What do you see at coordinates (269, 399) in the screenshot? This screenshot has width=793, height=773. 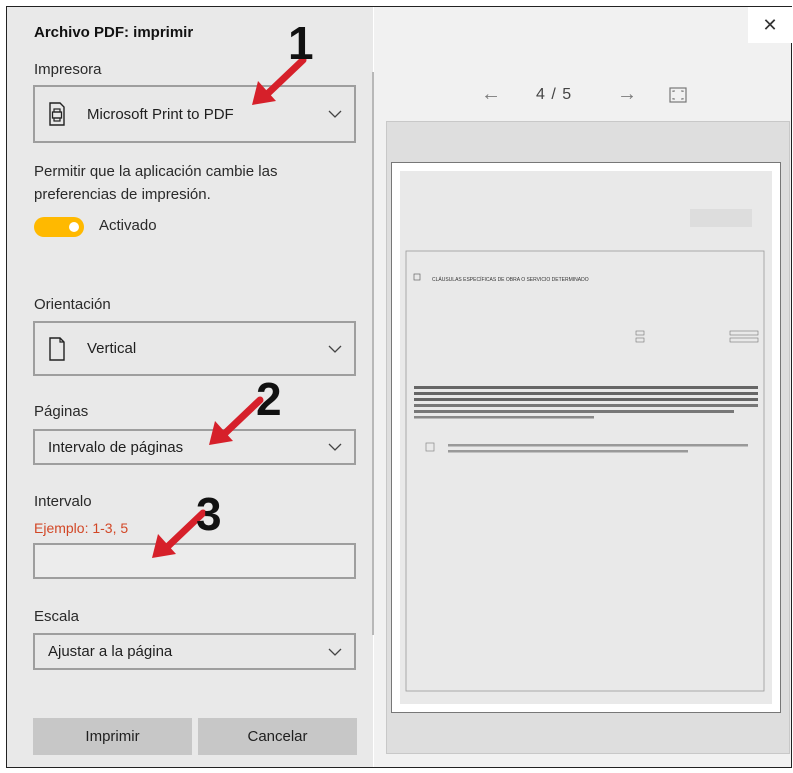 I see `annotation-marker-2: 2` at bounding box center [269, 399].